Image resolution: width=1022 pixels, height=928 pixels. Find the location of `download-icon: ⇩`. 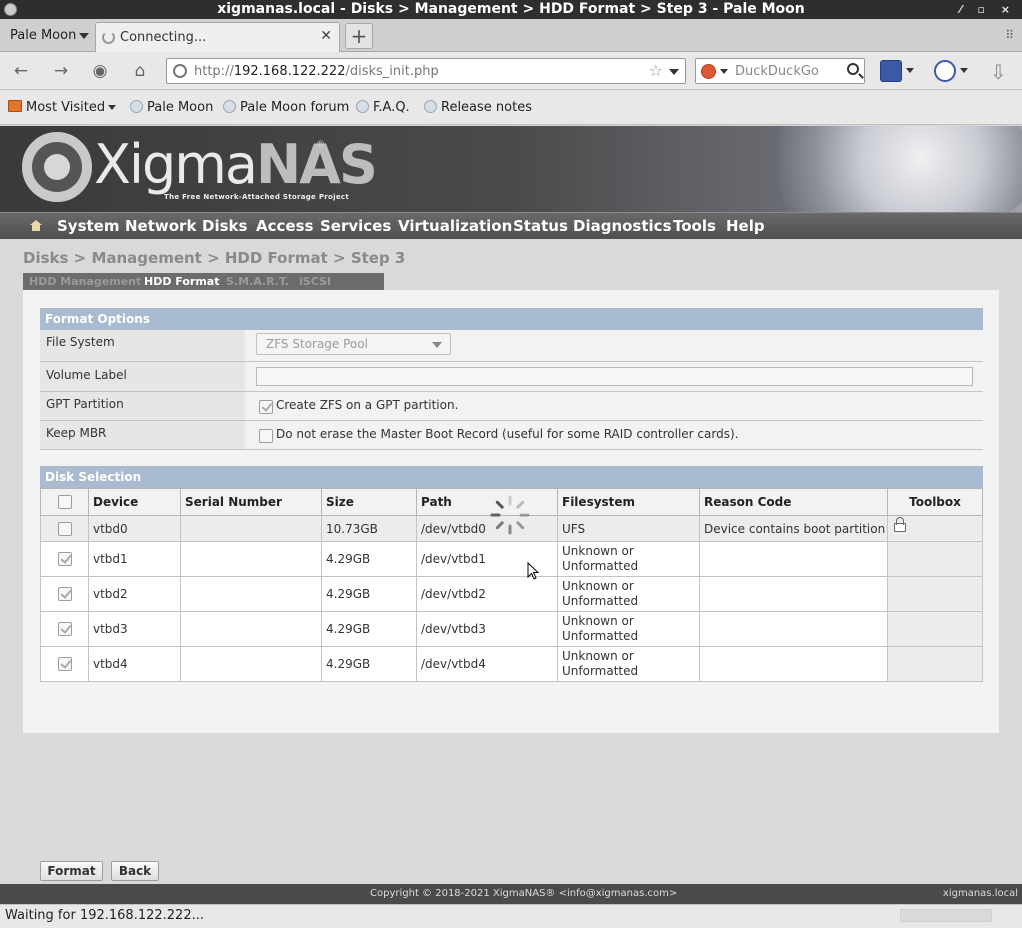

download-icon: ⇩ is located at coordinates (998, 72).